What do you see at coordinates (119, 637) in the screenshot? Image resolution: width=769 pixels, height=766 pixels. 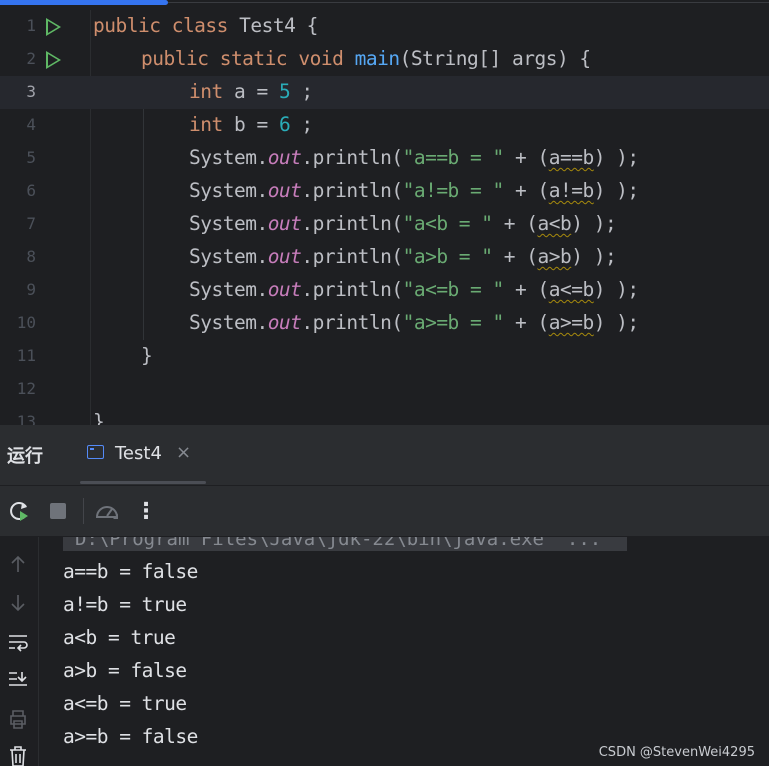 I see `output-line: a<b = true` at bounding box center [119, 637].